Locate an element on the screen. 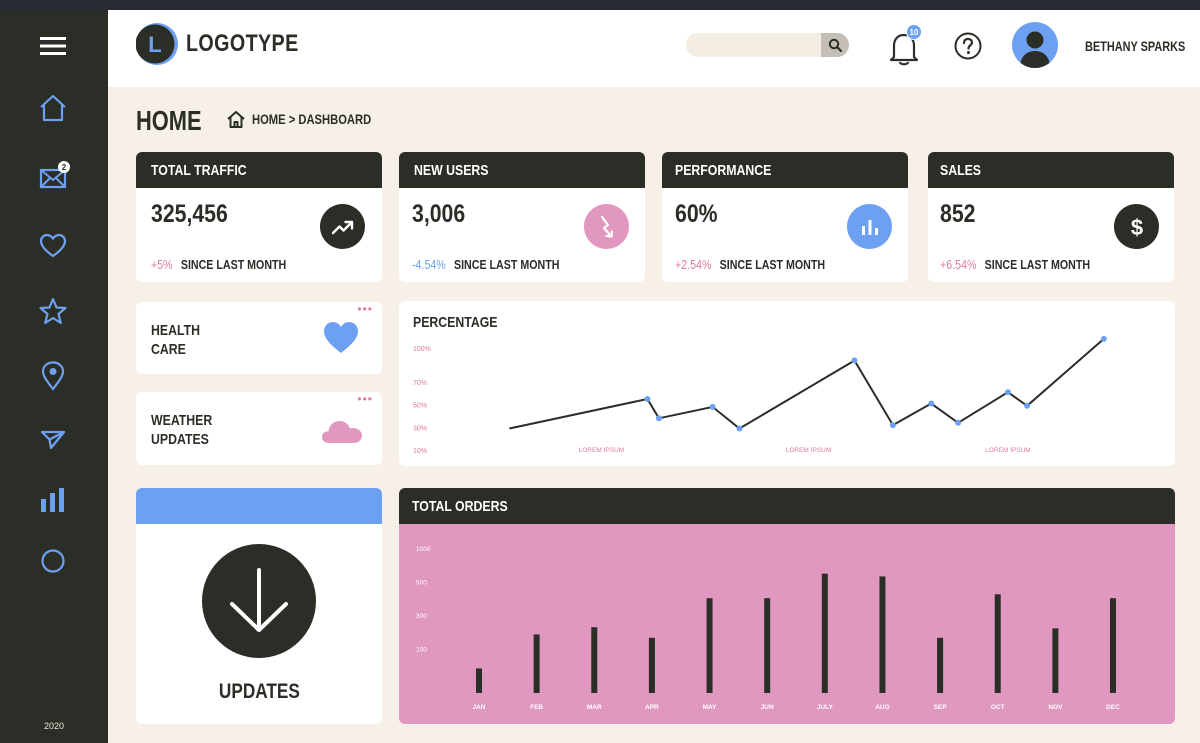 Image resolution: width=1200 pixels, height=743 pixels. stat-footer: +5% SINCE LAST MONTH is located at coordinates (218, 264).